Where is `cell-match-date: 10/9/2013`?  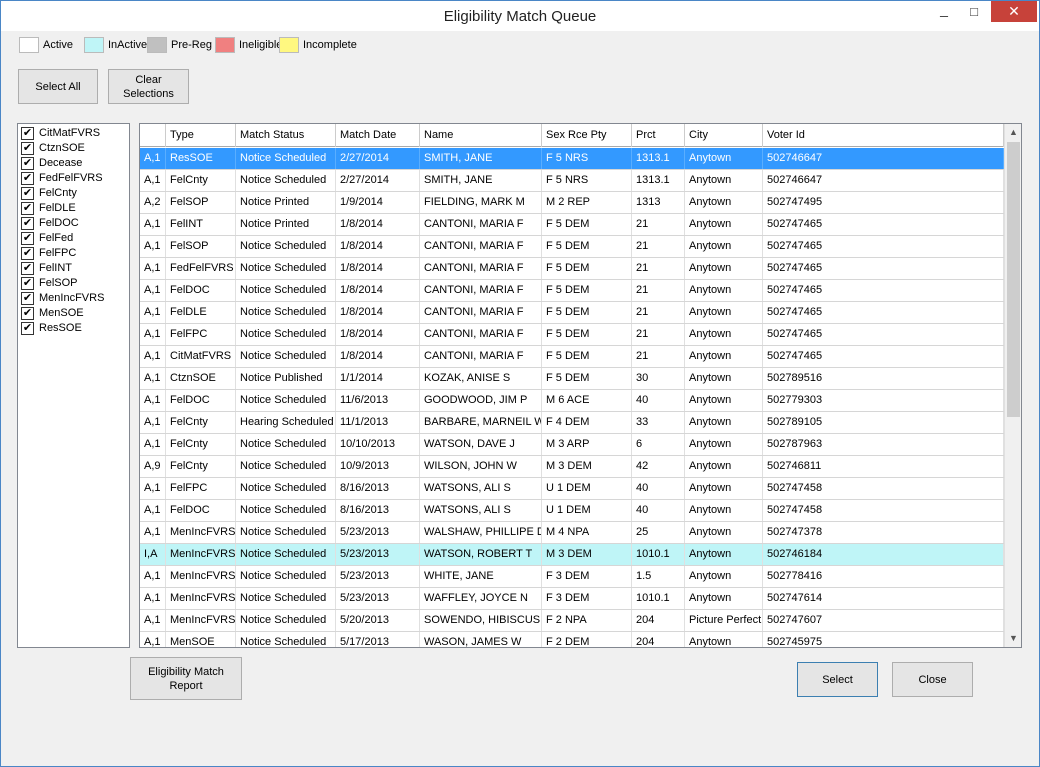 cell-match-date: 10/9/2013 is located at coordinates (378, 466).